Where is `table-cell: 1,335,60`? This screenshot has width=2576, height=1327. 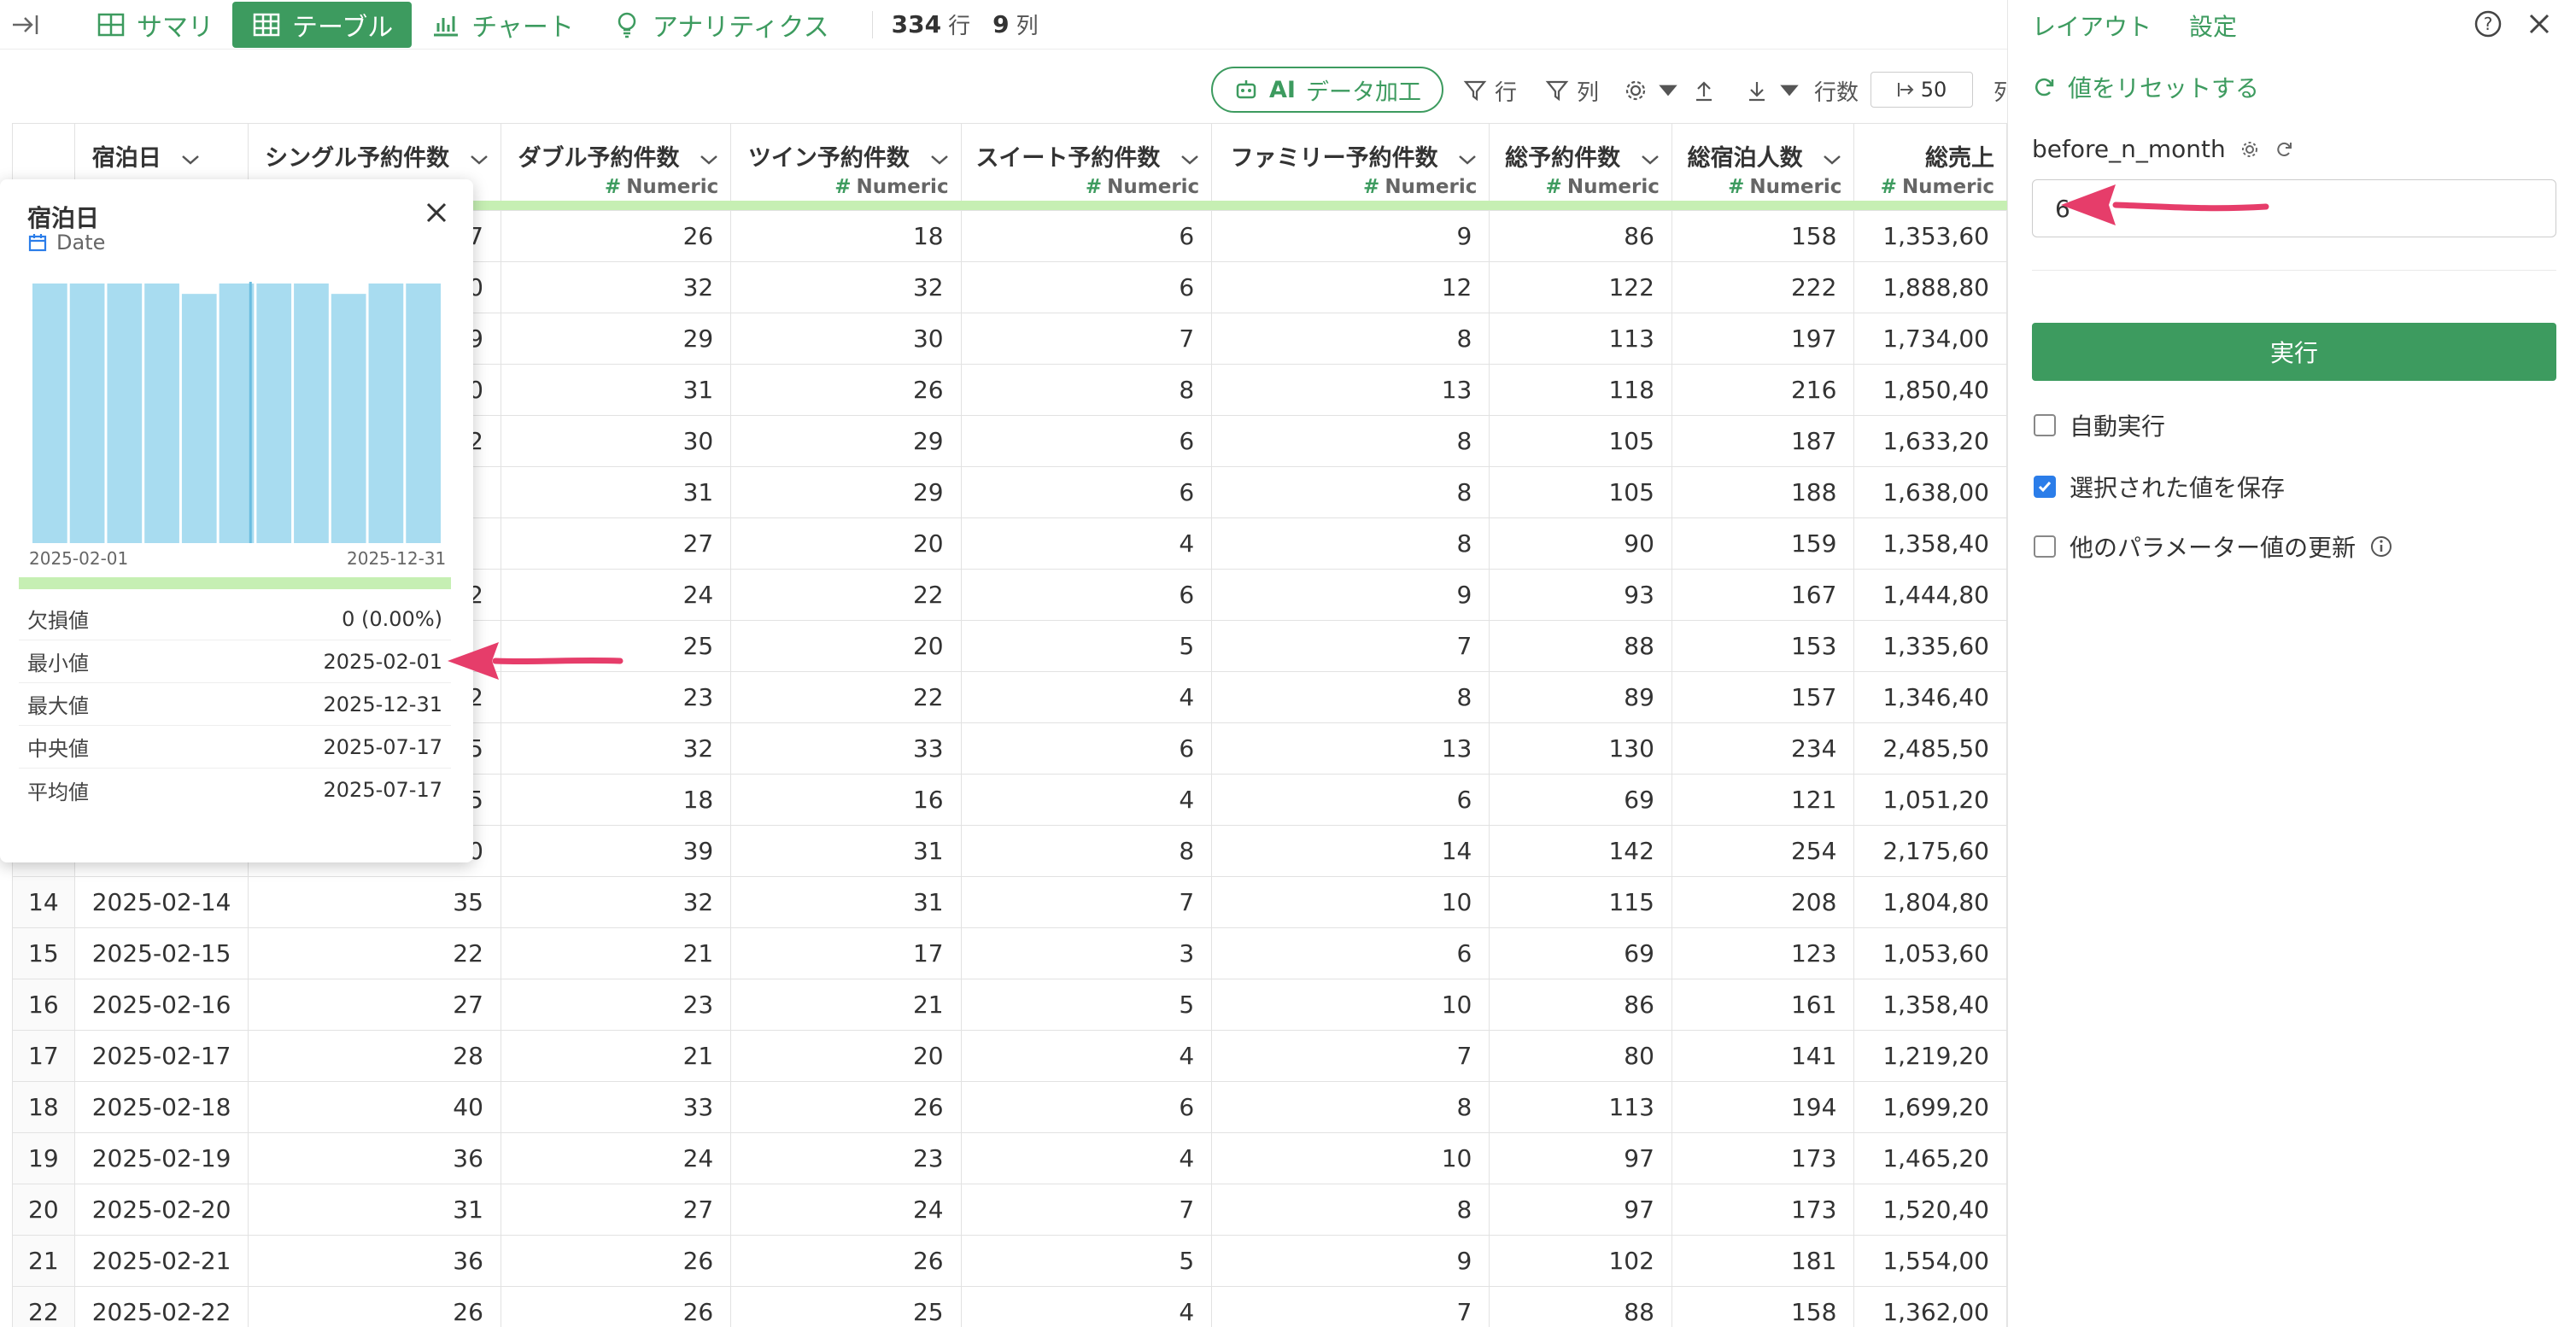
table-cell: 1,335,60 is located at coordinates (1930, 646).